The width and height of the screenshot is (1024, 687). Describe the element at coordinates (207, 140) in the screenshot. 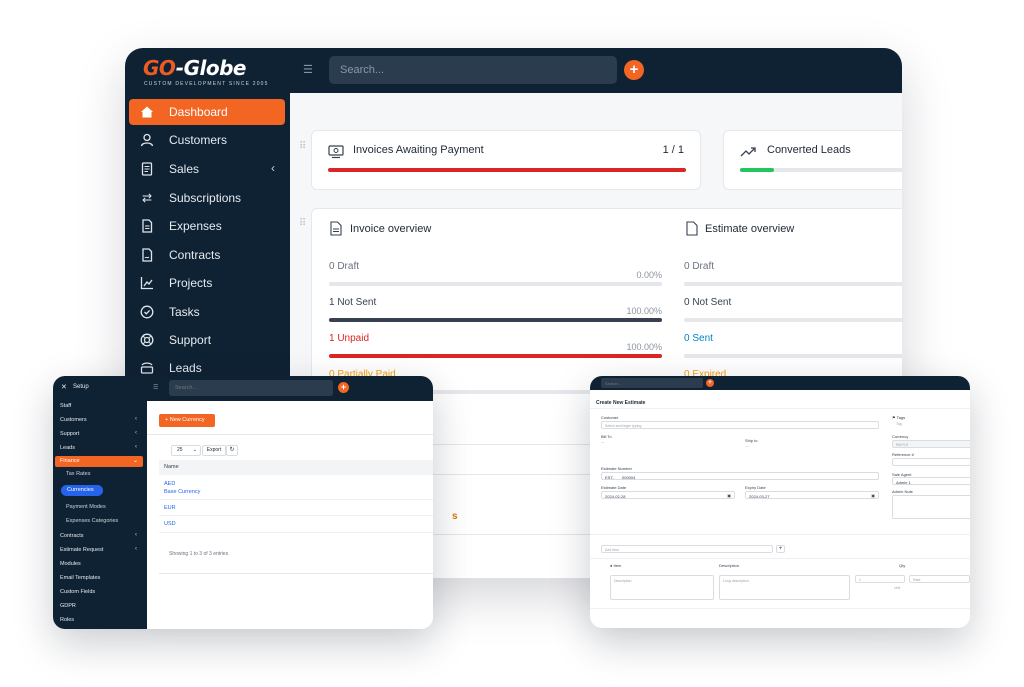

I see `sidebar-item-customers: Customers` at that location.